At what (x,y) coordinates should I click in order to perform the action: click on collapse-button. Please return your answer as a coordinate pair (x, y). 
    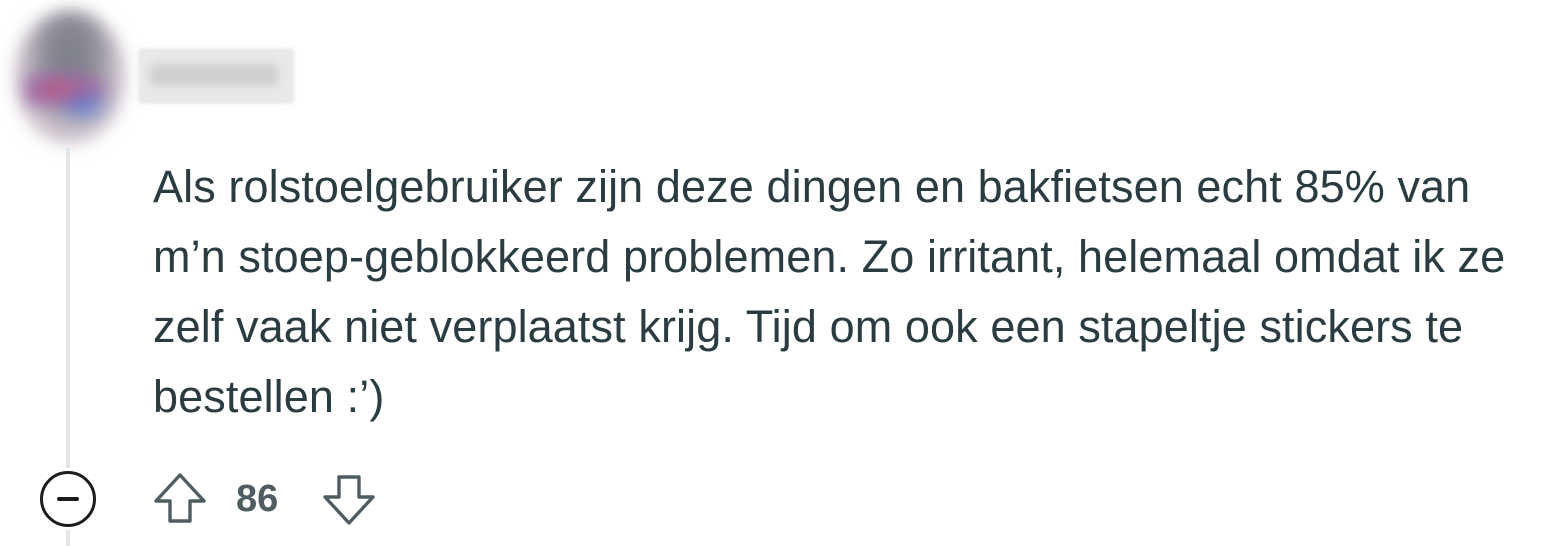
    Looking at the image, I should click on (68, 499).